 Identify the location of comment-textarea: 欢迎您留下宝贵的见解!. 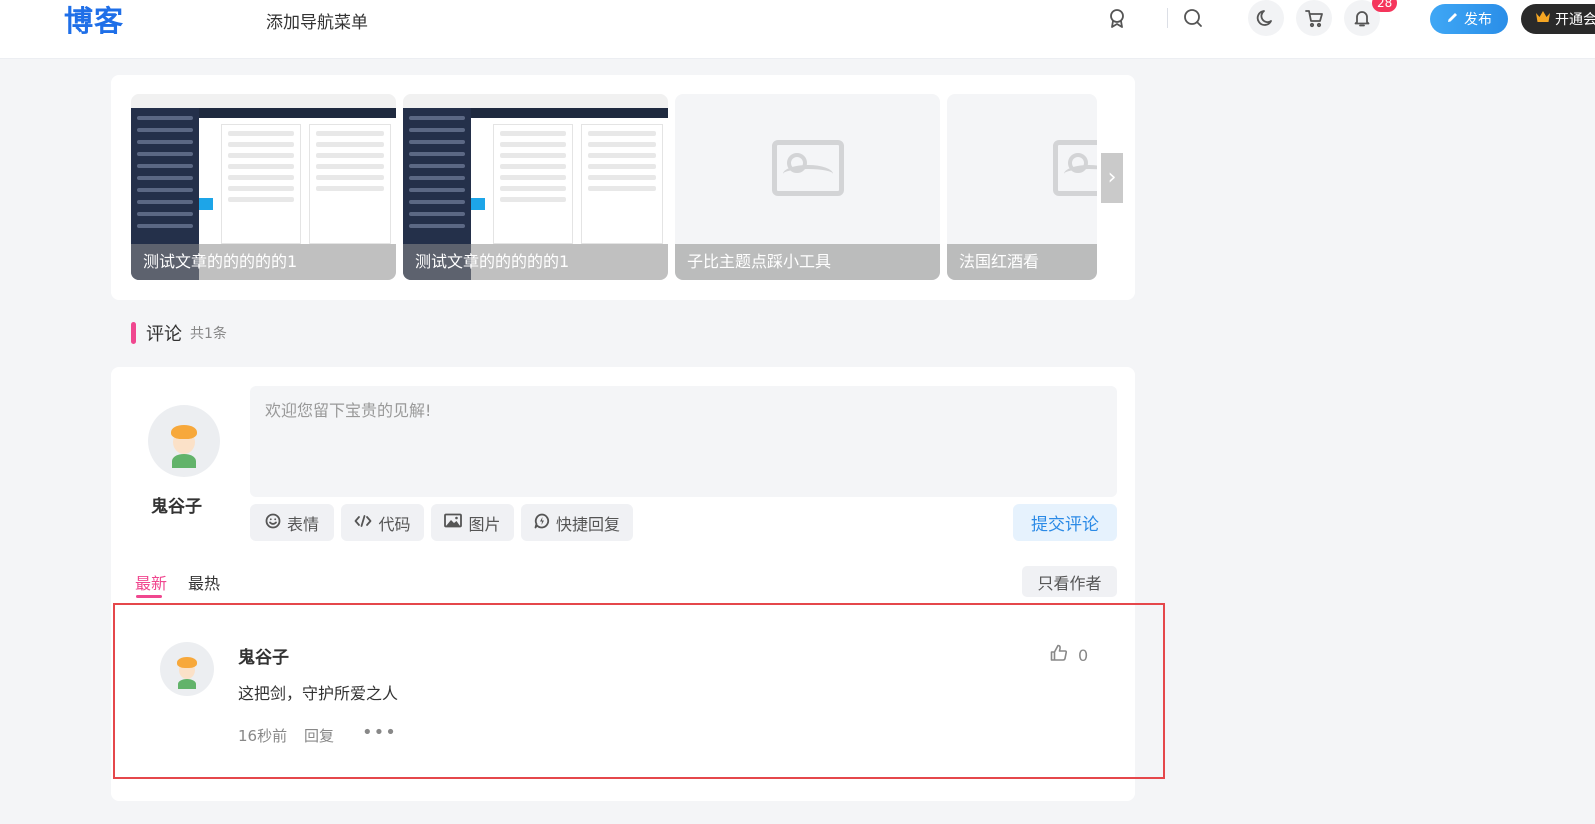
(683, 441).